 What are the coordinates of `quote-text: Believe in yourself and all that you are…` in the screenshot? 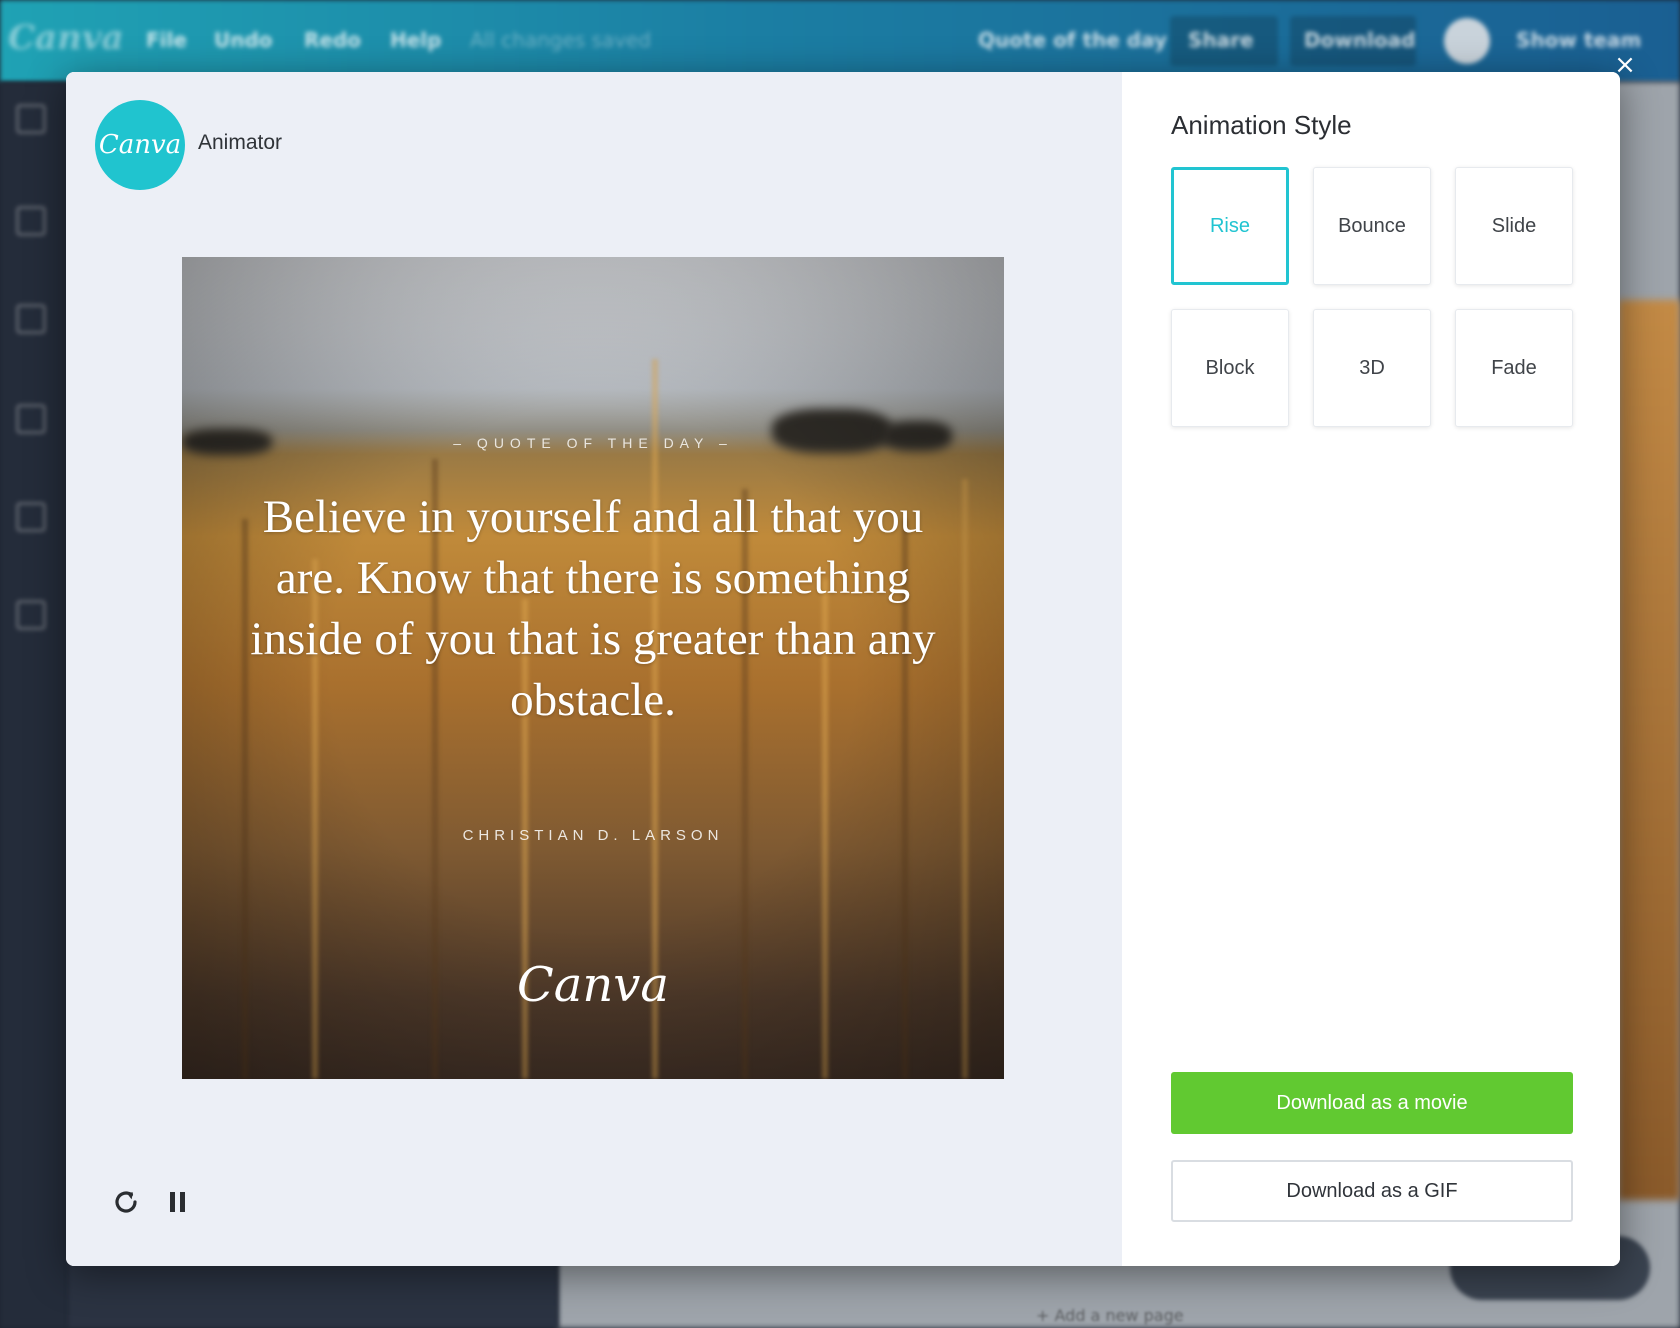 It's located at (593, 608).